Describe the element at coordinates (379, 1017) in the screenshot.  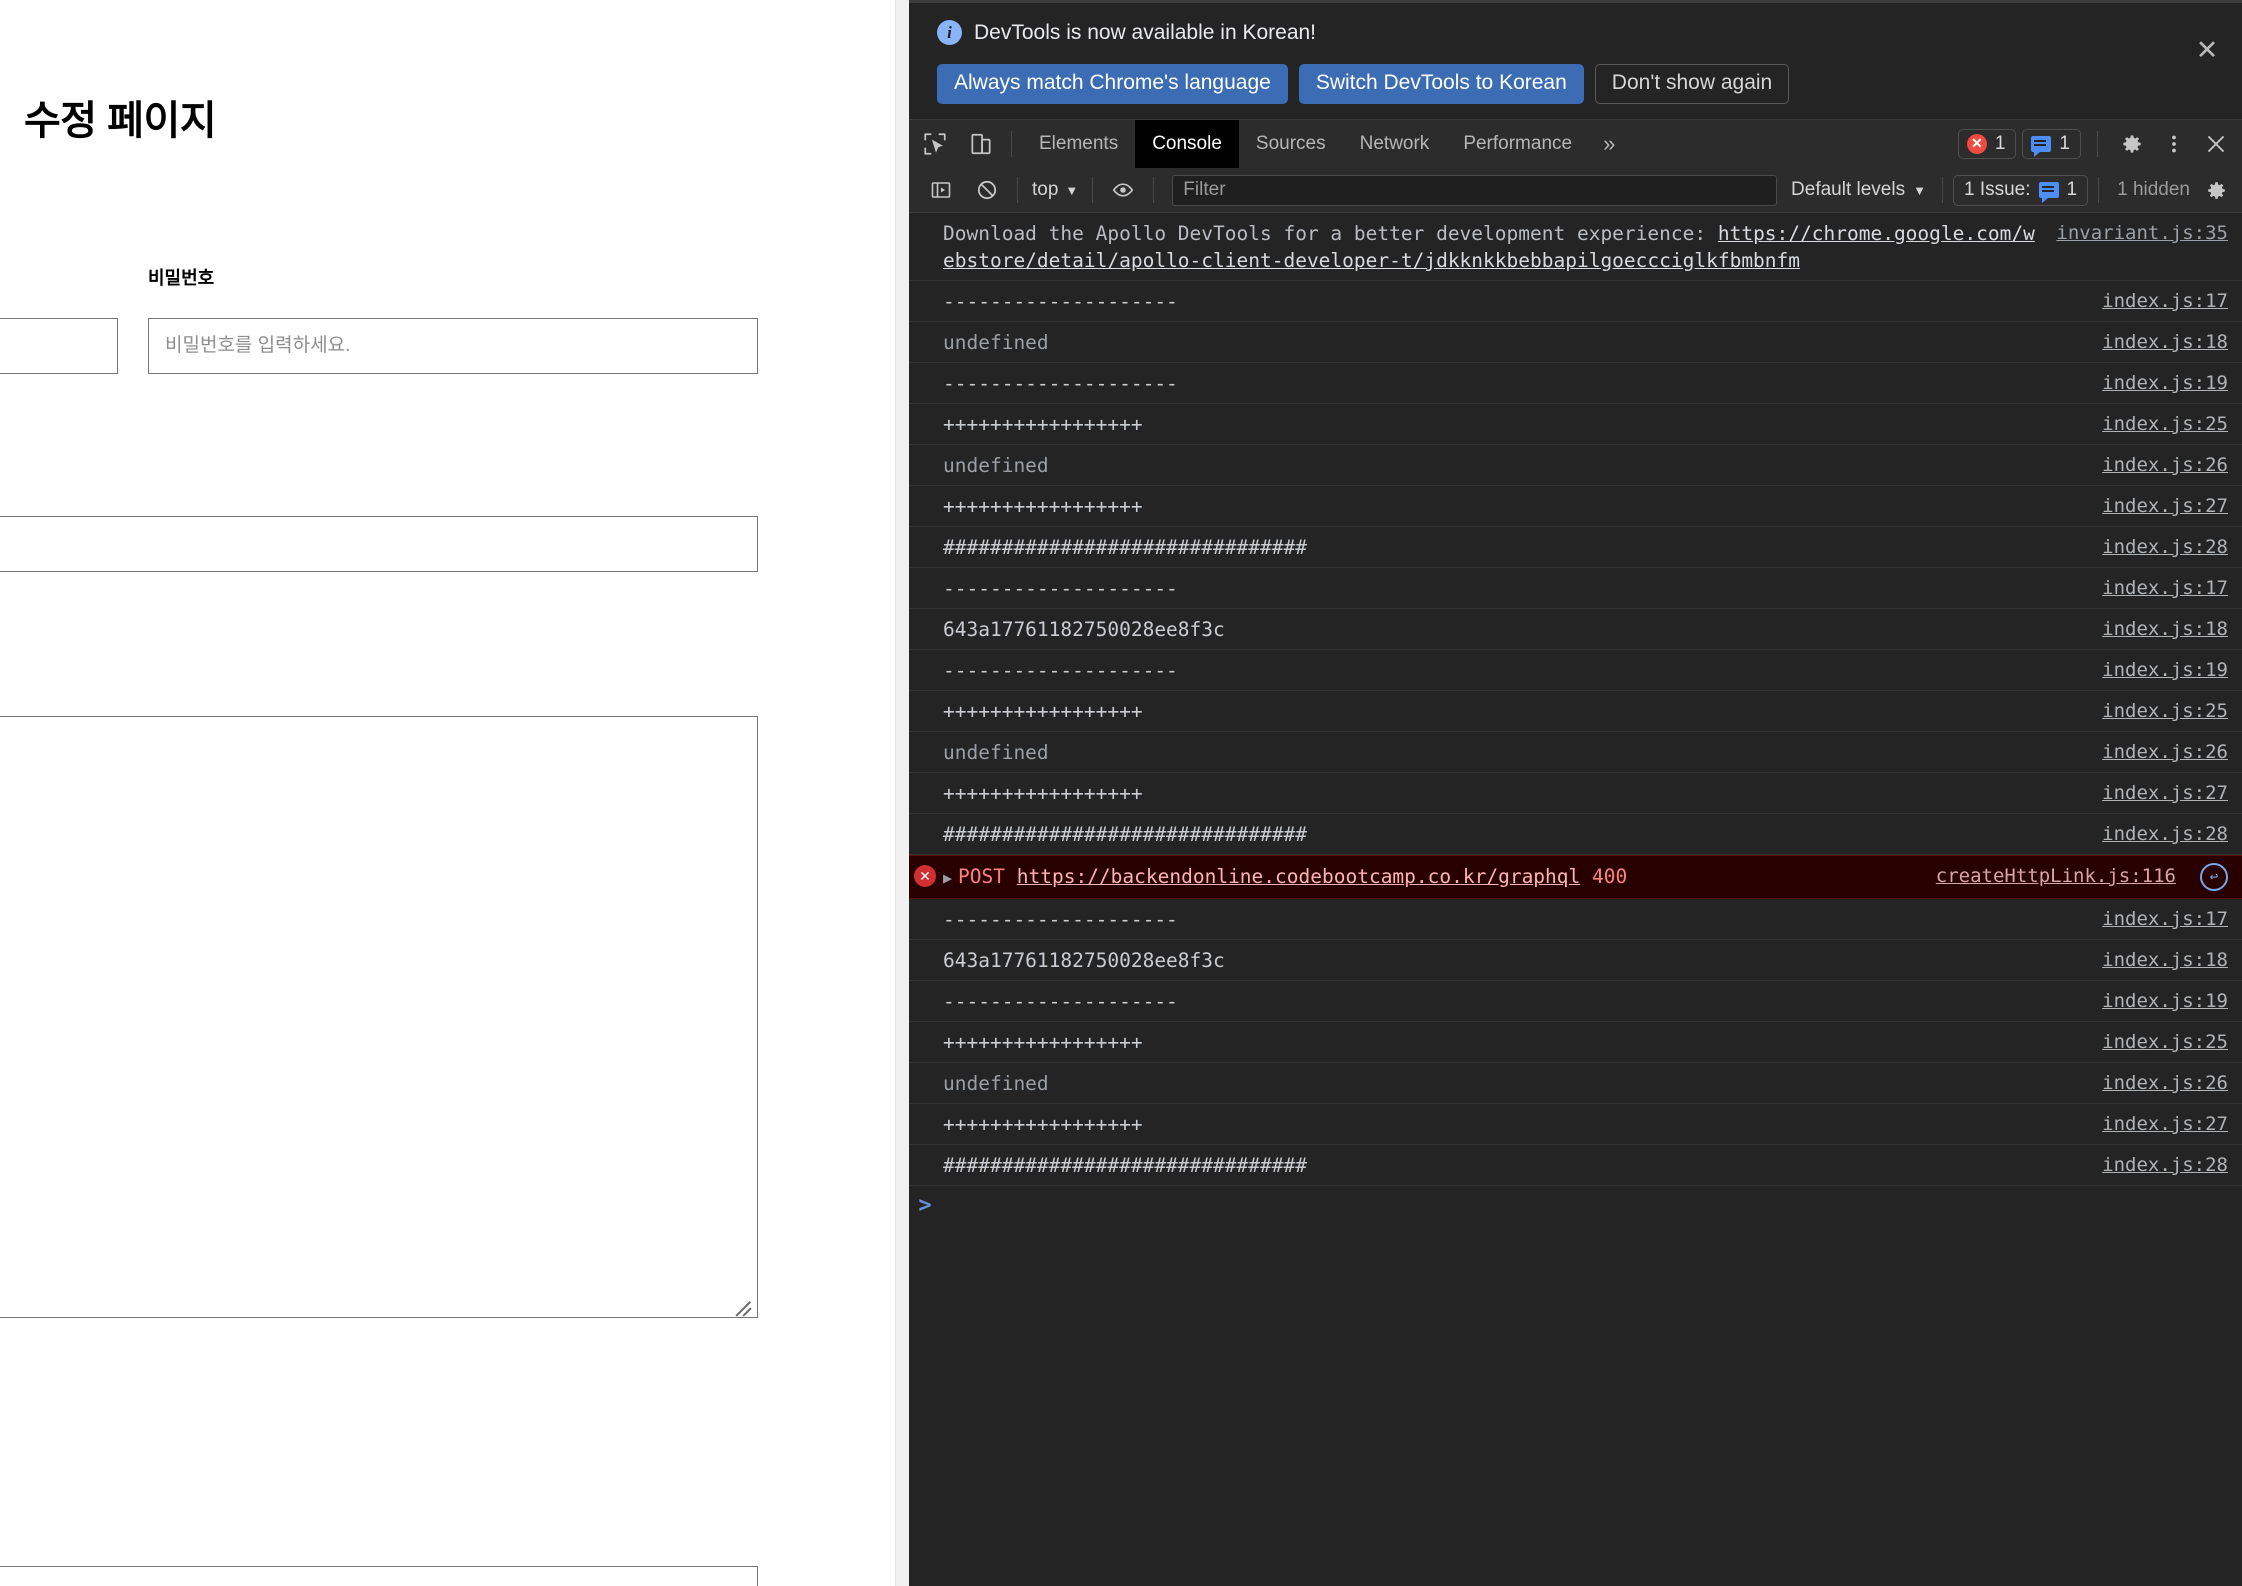
I see `content-textarea` at that location.